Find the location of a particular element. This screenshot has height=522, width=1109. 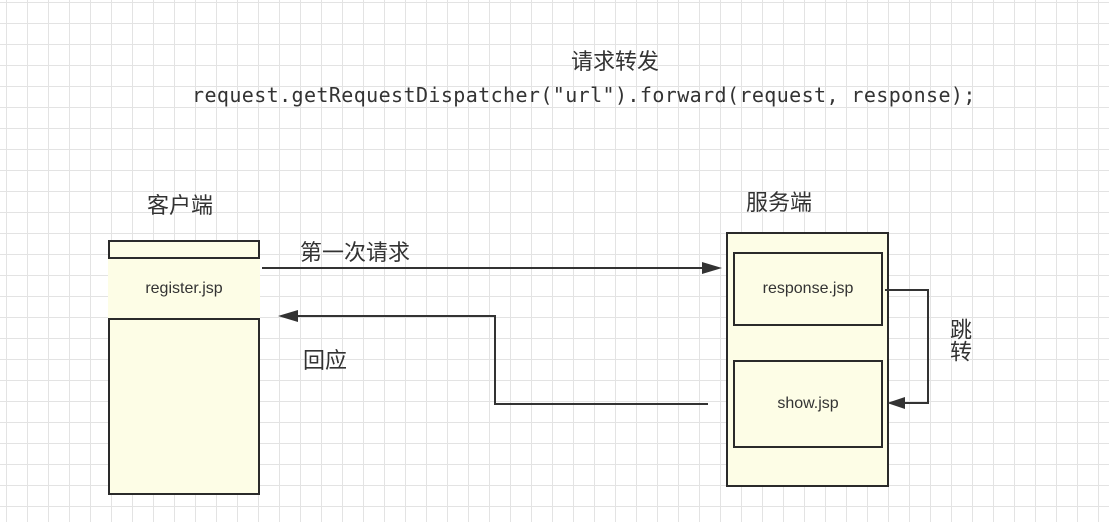

request-arrowhead is located at coordinates (712, 268).